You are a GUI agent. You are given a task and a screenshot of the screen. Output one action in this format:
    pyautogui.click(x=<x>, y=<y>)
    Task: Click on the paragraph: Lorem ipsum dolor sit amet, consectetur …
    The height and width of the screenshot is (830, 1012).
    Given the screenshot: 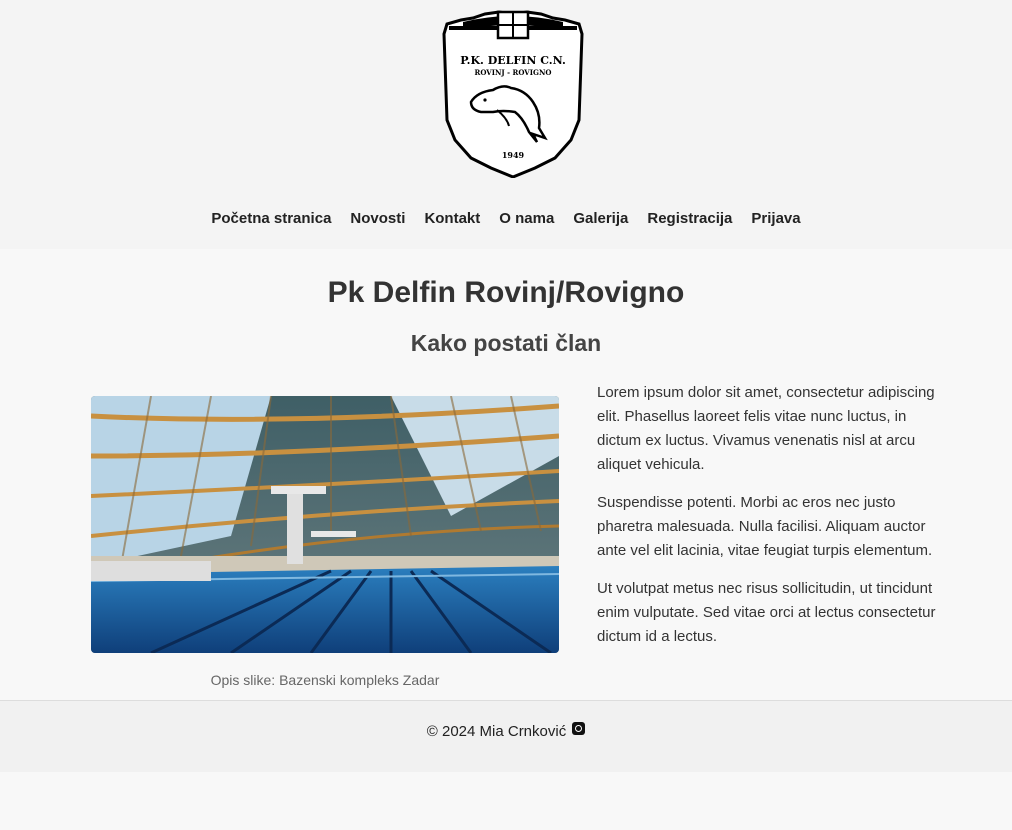 What is the action you would take?
    pyautogui.click(x=766, y=428)
    